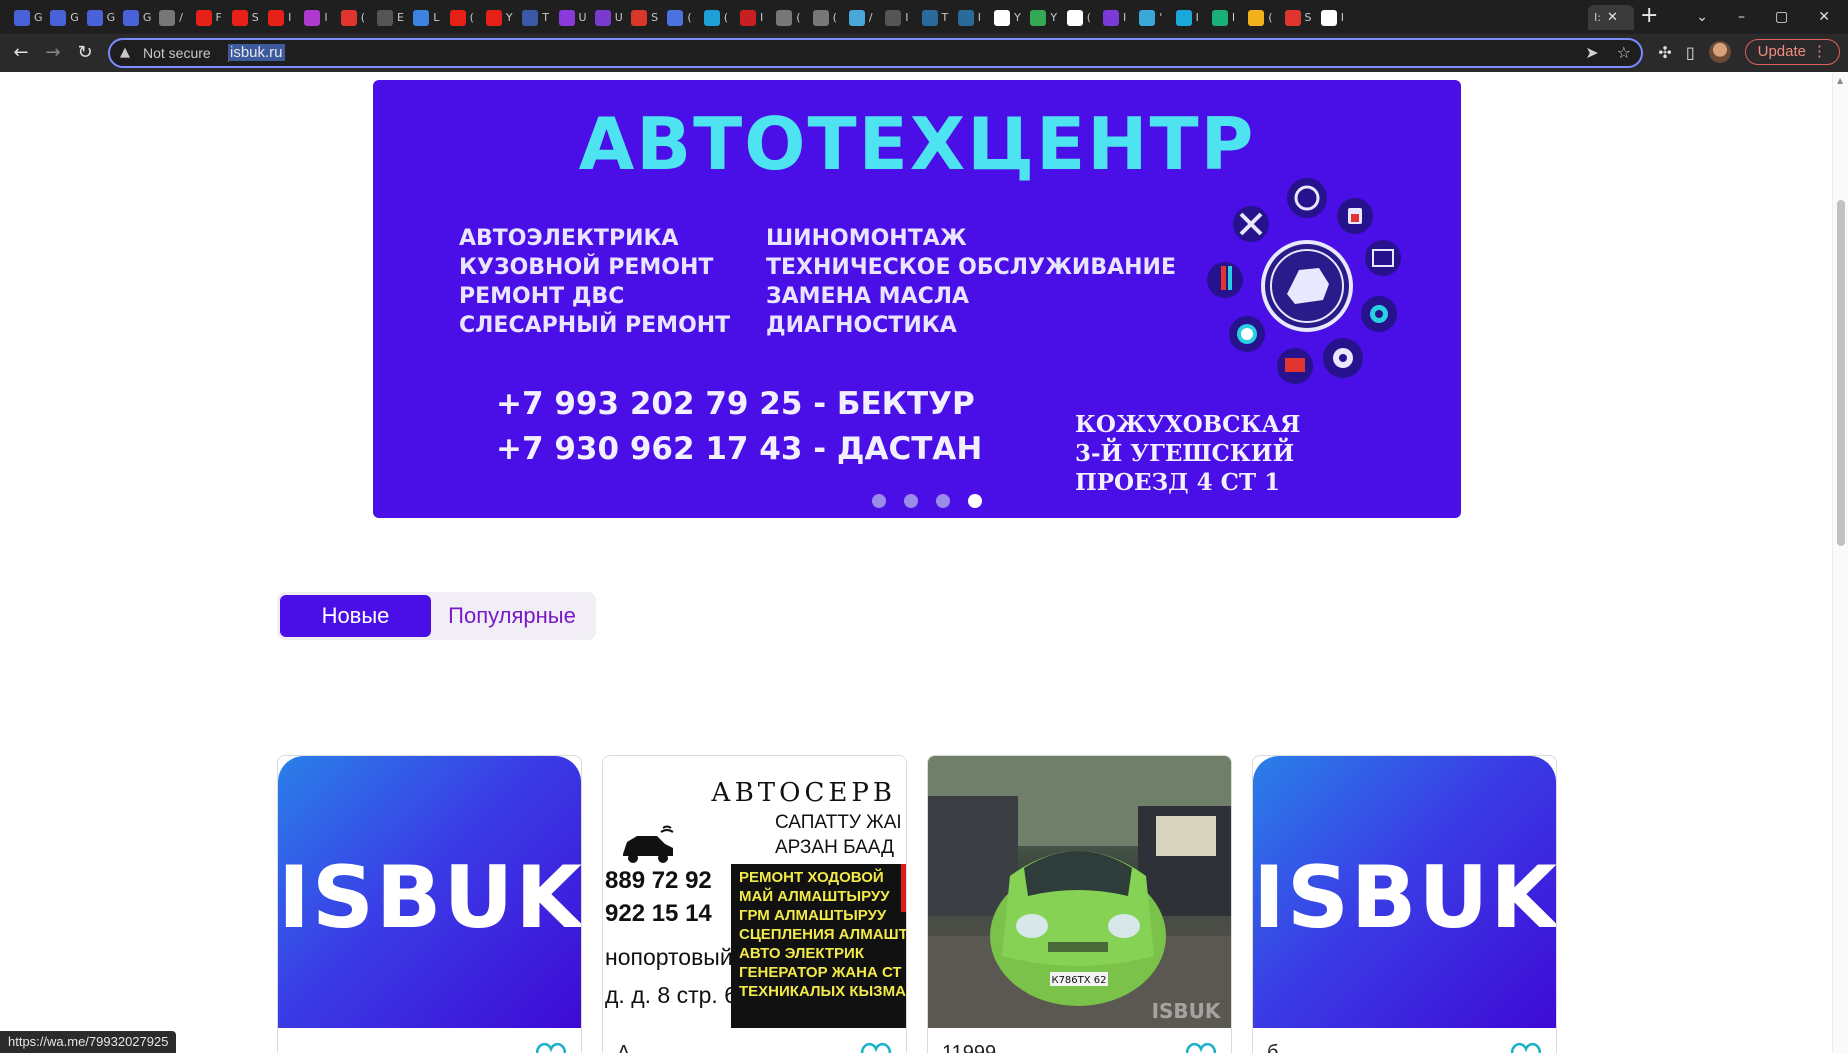 This screenshot has height=1053, width=1848. I want to click on new-tab-button: +, so click(1649, 16).